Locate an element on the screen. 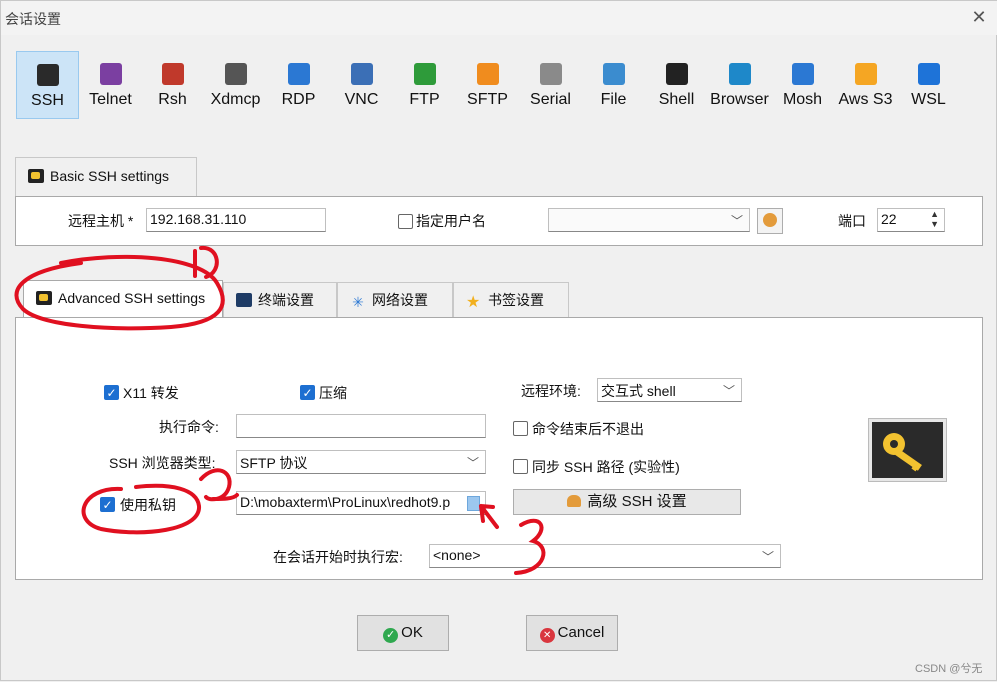 The height and width of the screenshot is (682, 997). ssh-browser-type-select: SFTP 协议 ﹀ is located at coordinates (361, 462).